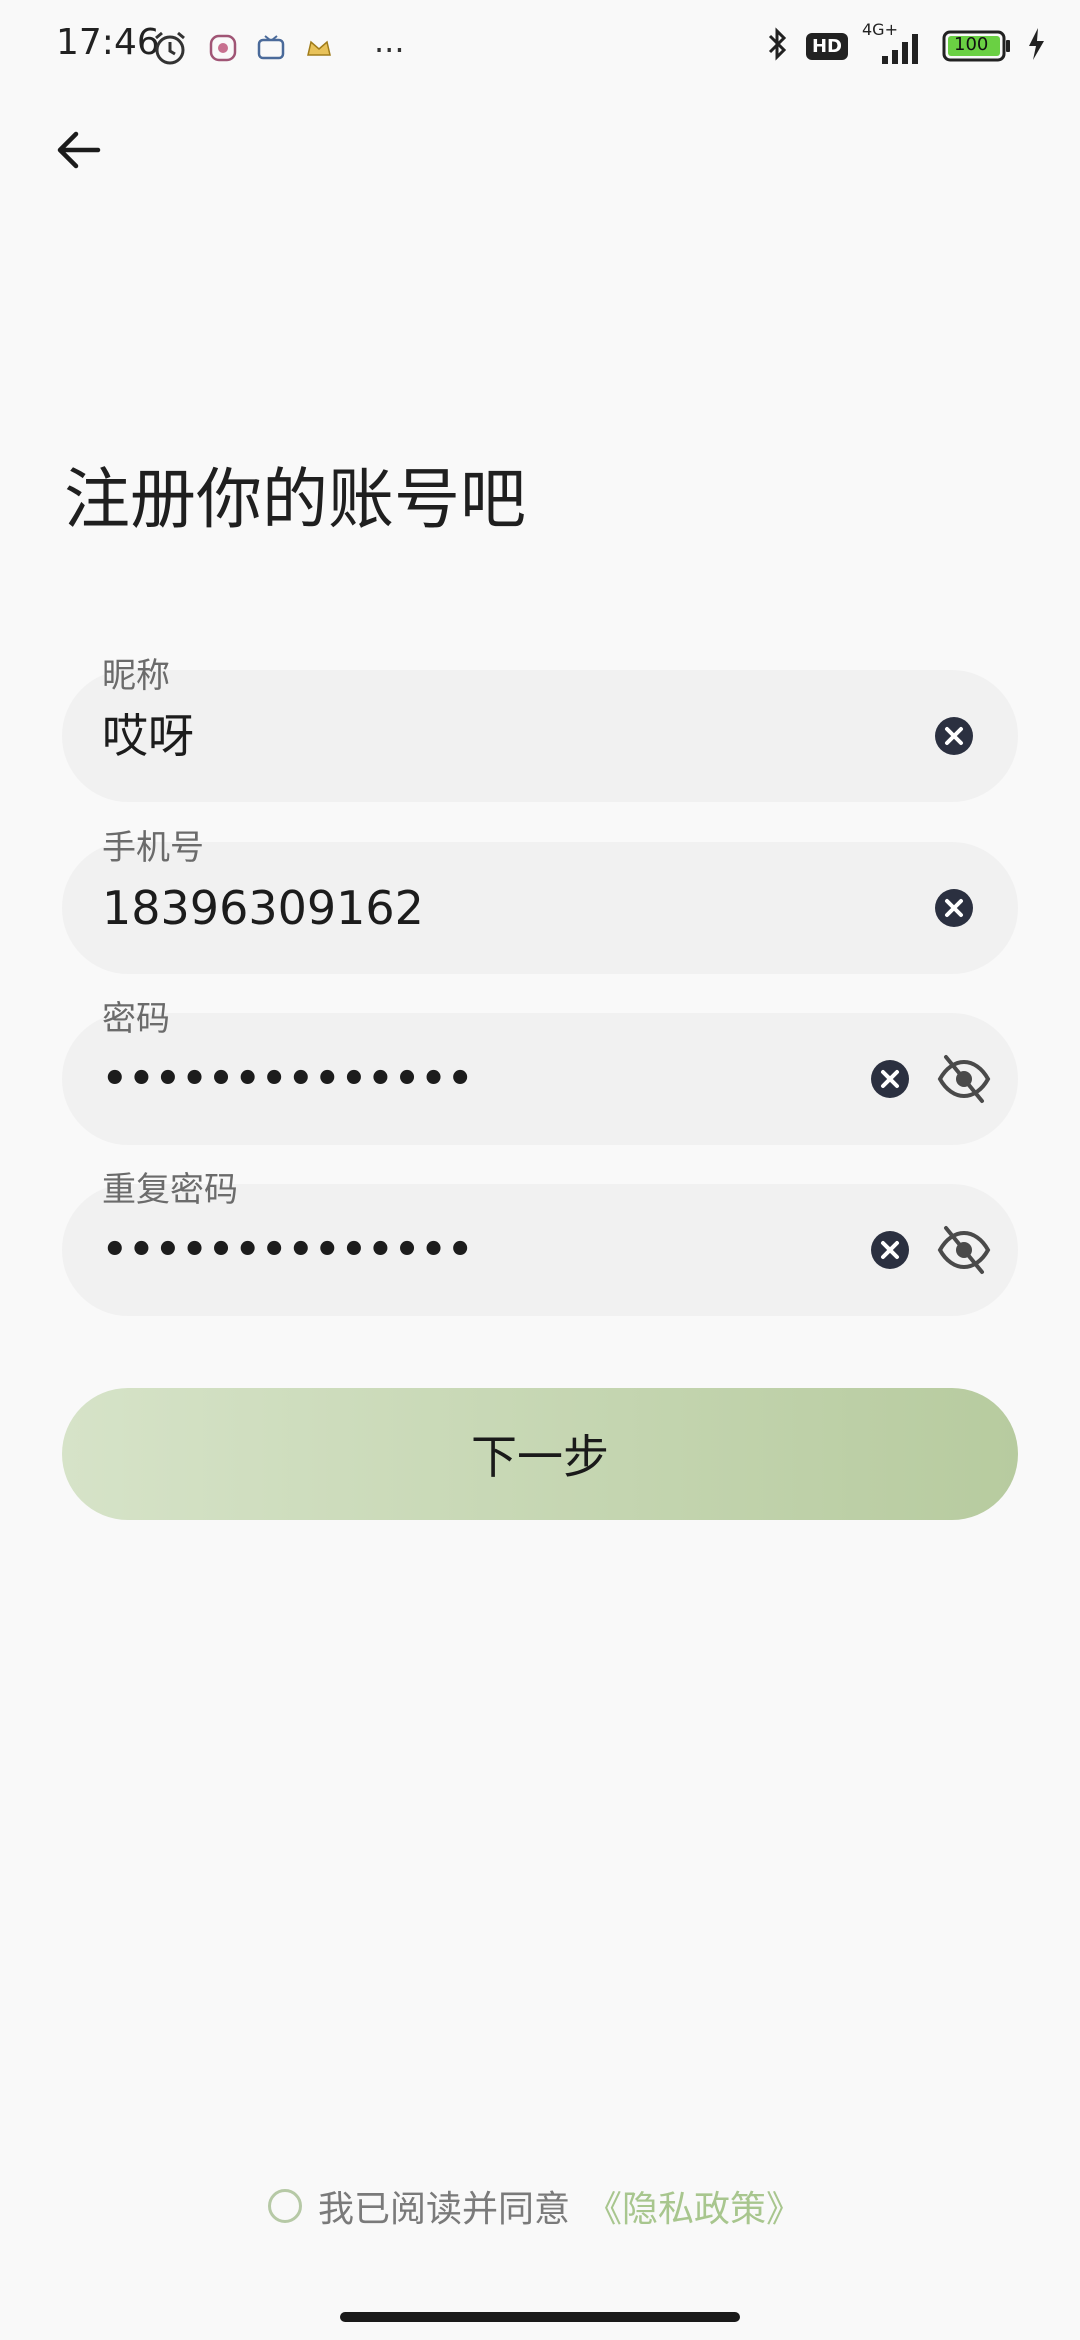 The image size is (1080, 2340). I want to click on agreement-text: 我已阅读并同意, so click(444, 2209).